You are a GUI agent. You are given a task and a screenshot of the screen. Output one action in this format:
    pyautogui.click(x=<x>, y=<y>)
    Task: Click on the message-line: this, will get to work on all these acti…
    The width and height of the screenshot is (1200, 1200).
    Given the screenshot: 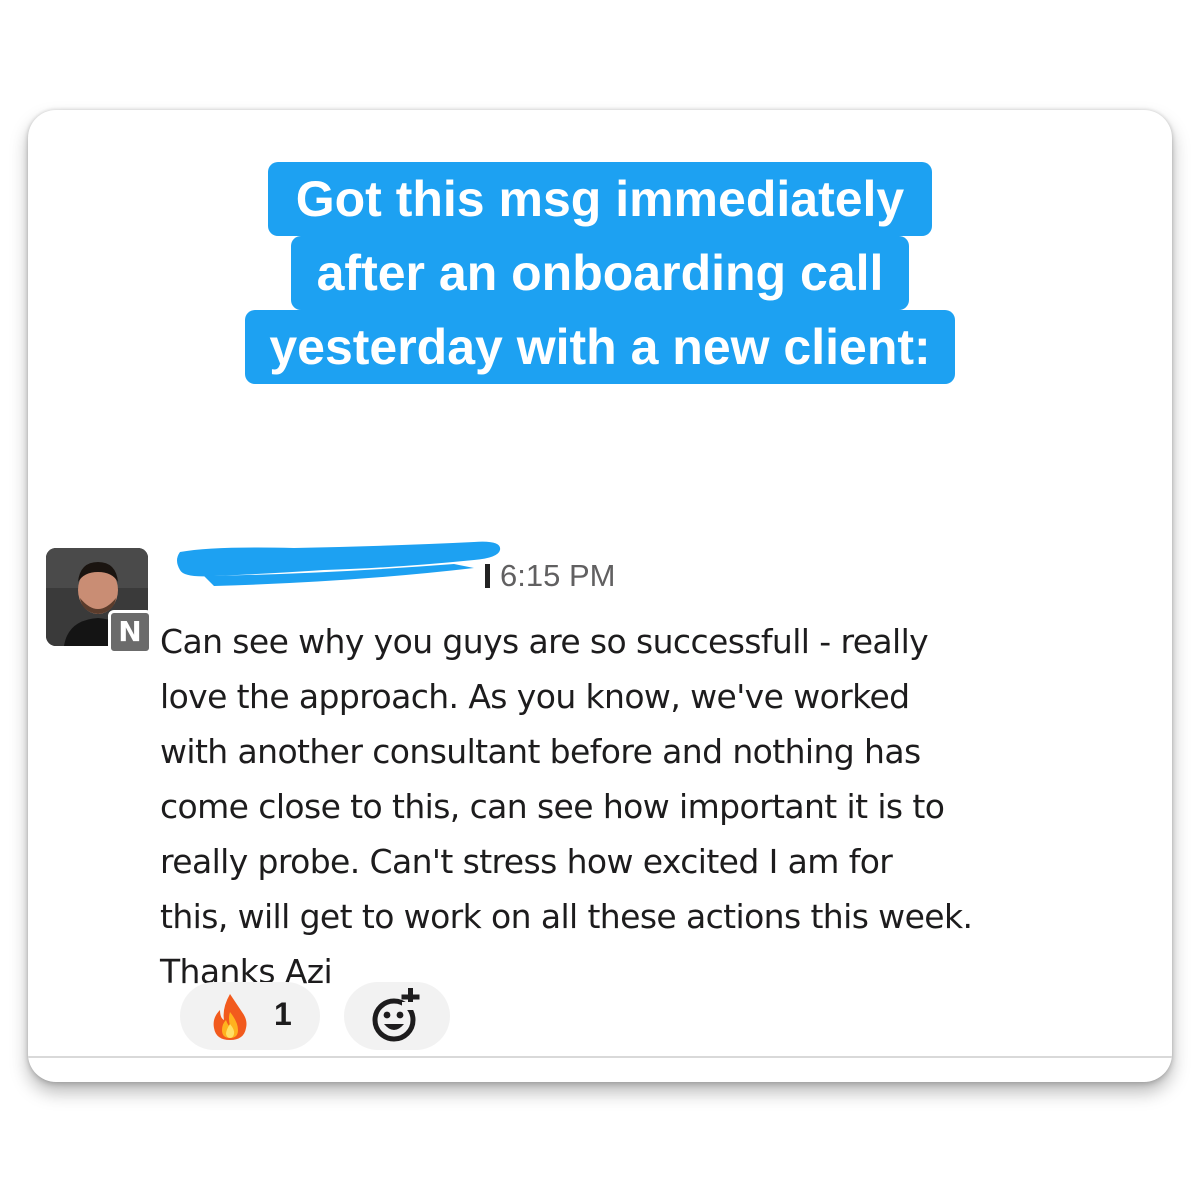 What is the action you would take?
    pyautogui.click(x=566, y=916)
    